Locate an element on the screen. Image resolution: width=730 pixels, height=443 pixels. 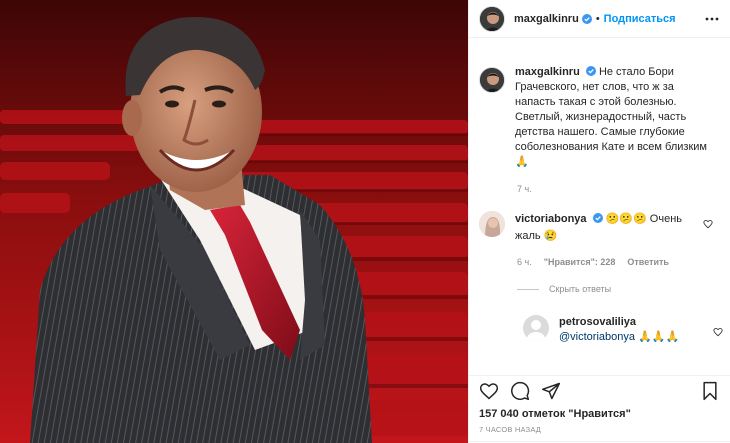
post-header: maxgalkinru • Подписаться is located at coordinates (599, 19).